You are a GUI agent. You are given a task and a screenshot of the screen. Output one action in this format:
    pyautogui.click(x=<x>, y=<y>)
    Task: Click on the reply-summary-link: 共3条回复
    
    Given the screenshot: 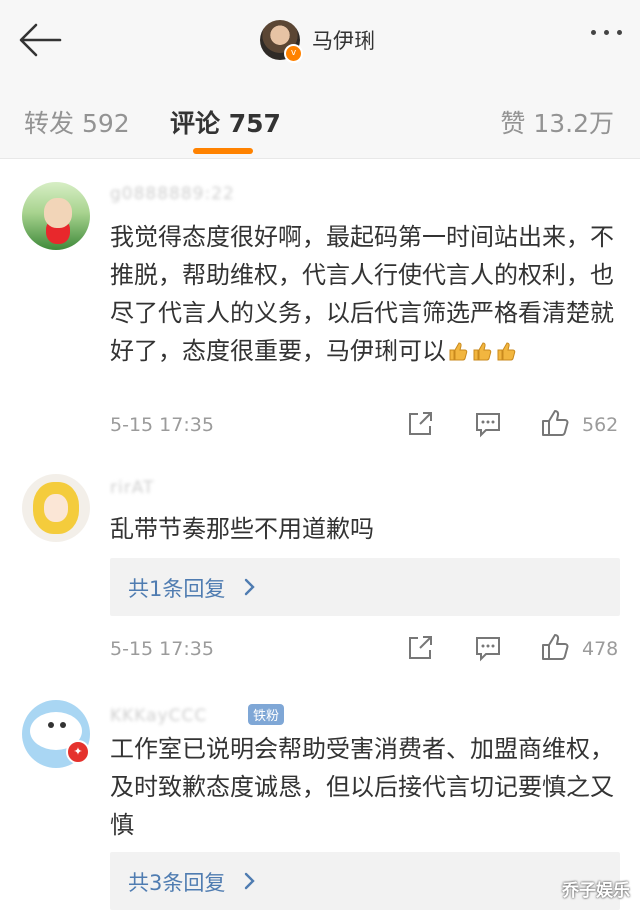 What is the action you would take?
    pyautogui.click(x=176, y=882)
    